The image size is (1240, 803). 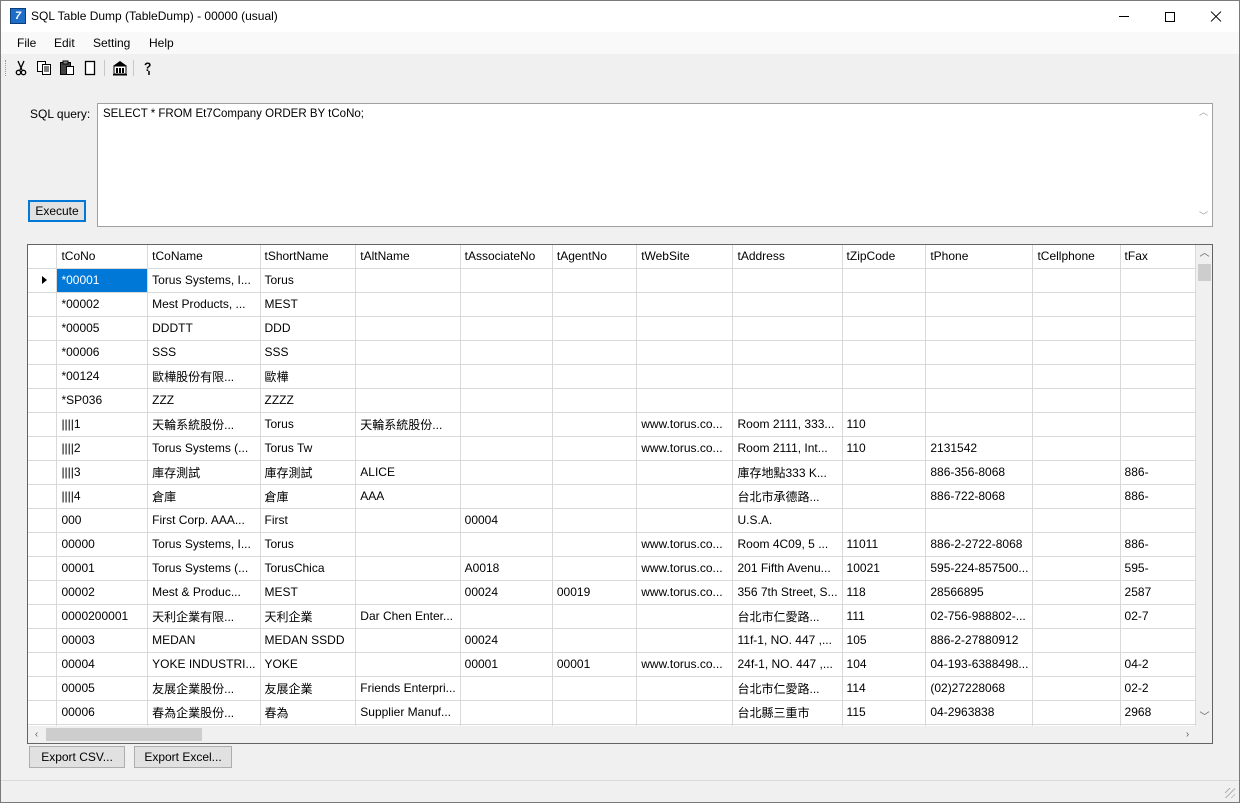 I want to click on grid-cell: 00003, so click(x=102, y=640).